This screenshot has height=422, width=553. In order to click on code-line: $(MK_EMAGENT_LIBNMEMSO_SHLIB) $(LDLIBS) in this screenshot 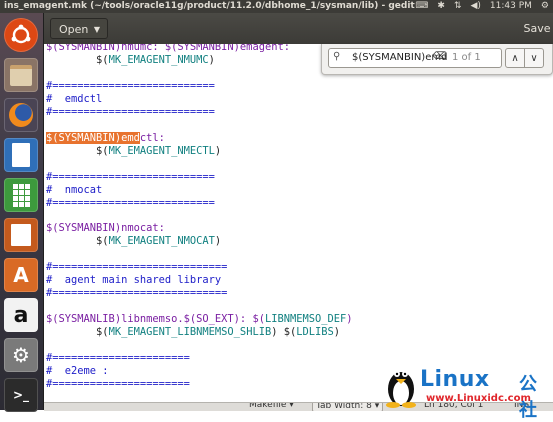, I will do `click(193, 332)`.